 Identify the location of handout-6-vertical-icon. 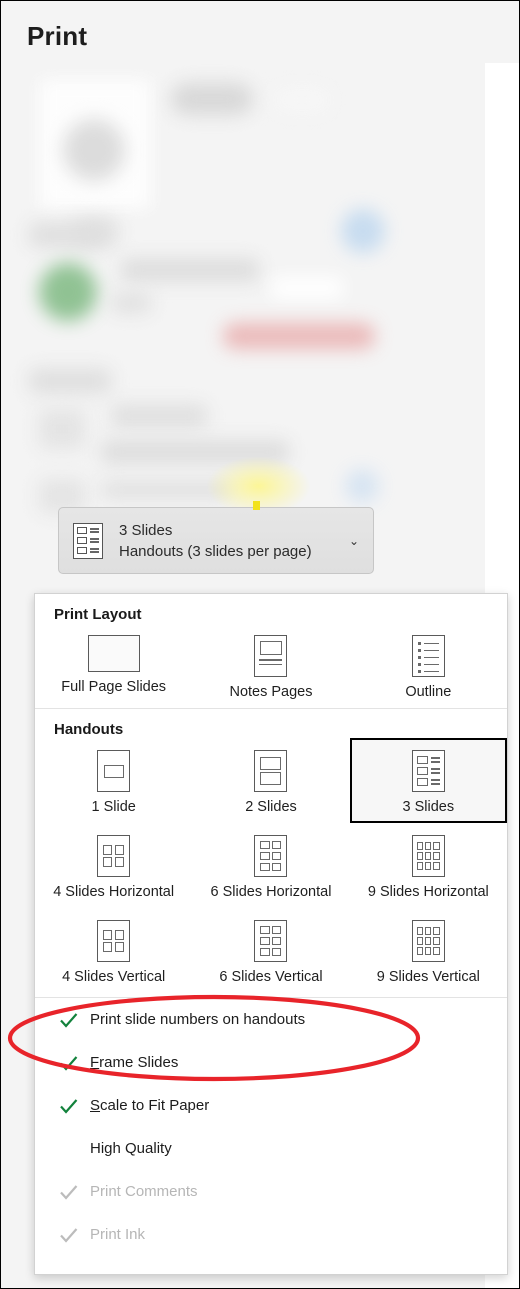
(271, 941).